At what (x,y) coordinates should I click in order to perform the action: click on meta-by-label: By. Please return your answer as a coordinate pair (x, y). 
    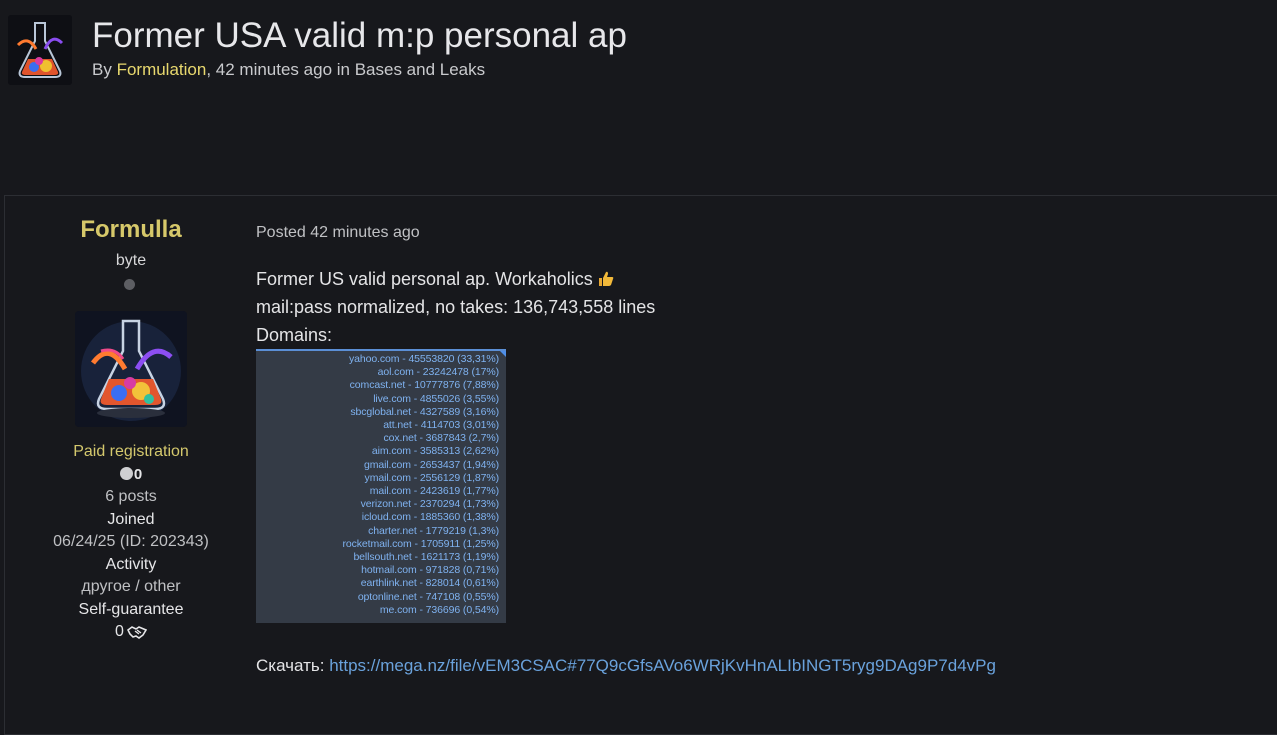
    Looking at the image, I should click on (104, 69).